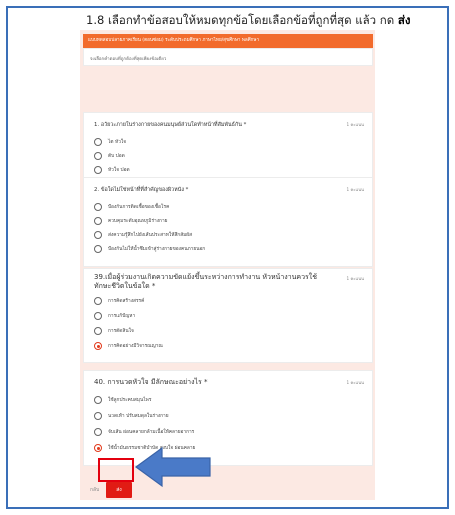 The height and width of the screenshot is (515, 455). Describe the element at coordinates (94, 490) in the screenshot. I see `back-button: กลับ` at that location.